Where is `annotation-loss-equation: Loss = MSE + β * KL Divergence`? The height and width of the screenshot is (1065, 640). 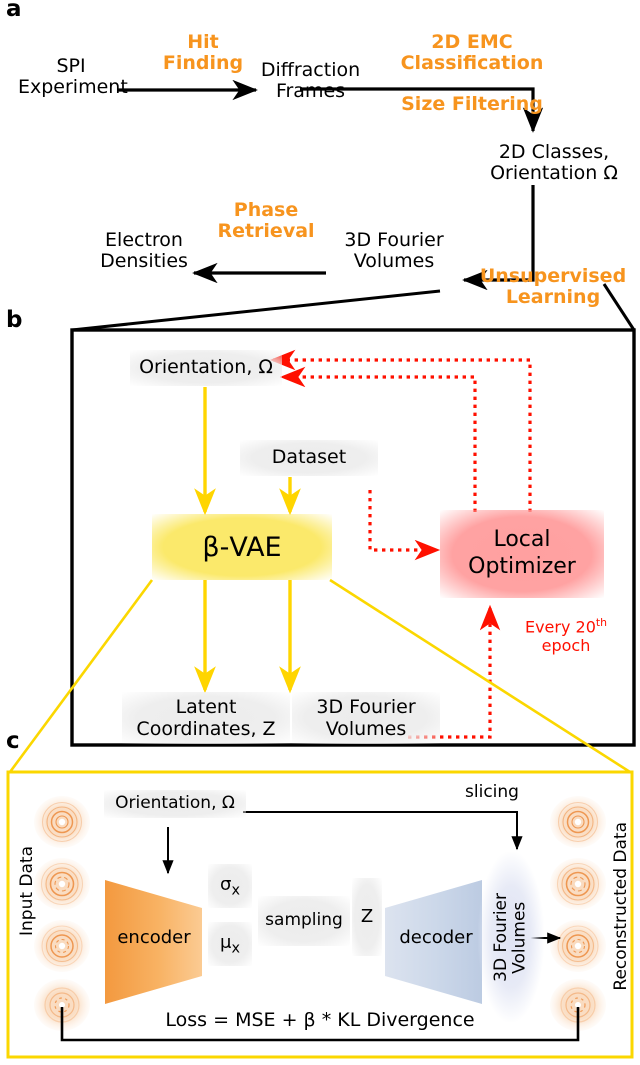 annotation-loss-equation: Loss = MSE + β * KL Divergence is located at coordinates (320, 1020).